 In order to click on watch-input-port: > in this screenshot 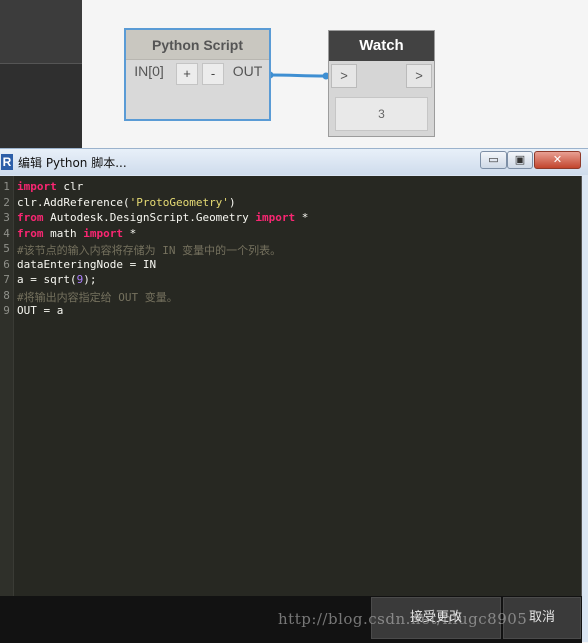, I will do `click(344, 76)`.